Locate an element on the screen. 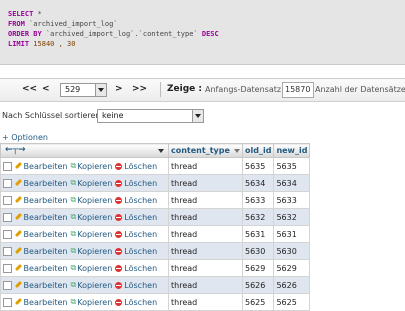  sql-desc-keyword: DESC is located at coordinates (210, 34).